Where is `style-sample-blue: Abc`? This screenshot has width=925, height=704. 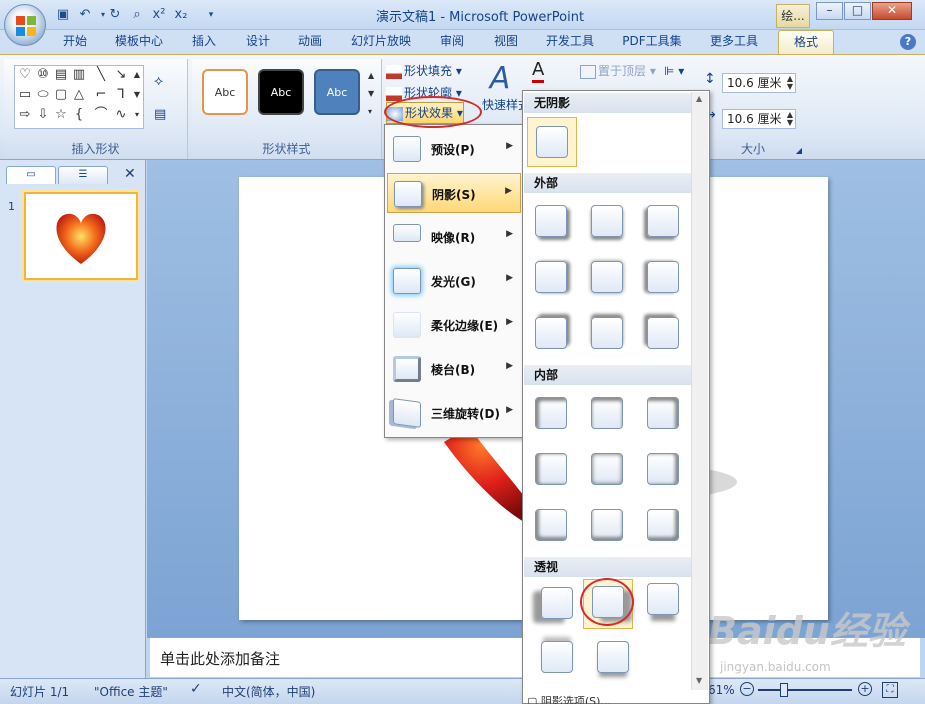 style-sample-blue: Abc is located at coordinates (337, 92).